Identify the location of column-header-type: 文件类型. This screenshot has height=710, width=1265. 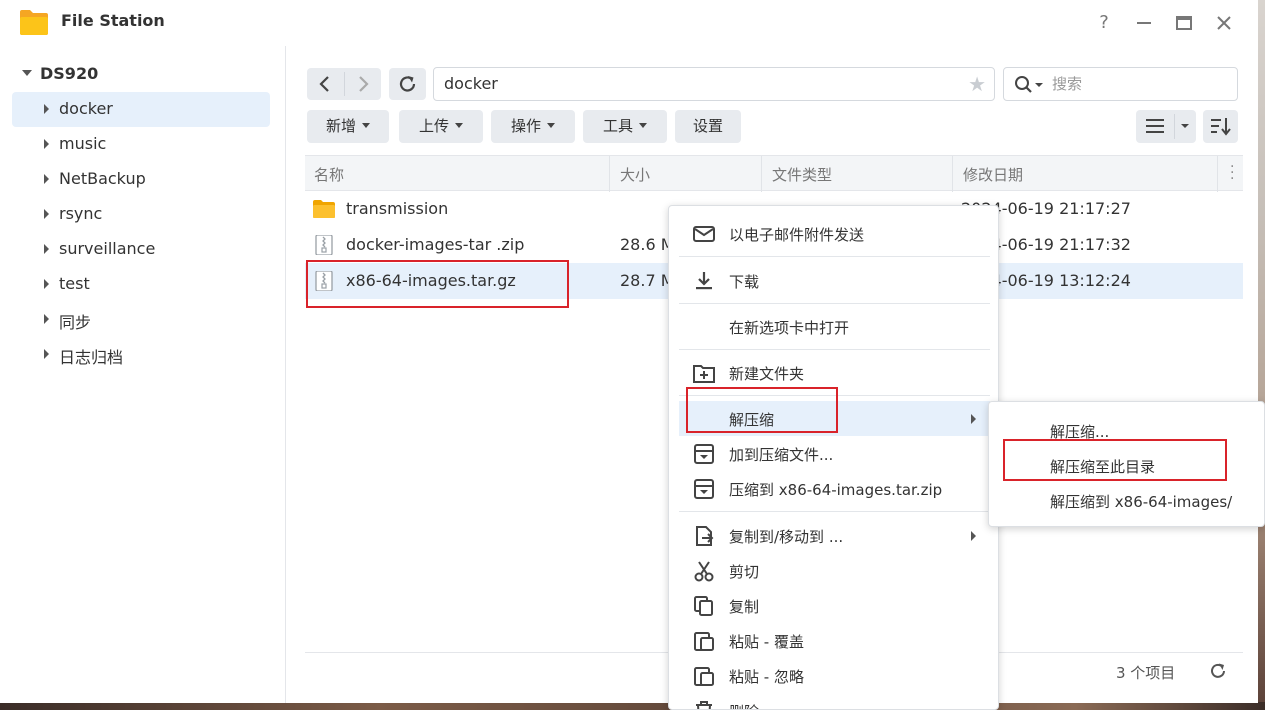
(802, 174).